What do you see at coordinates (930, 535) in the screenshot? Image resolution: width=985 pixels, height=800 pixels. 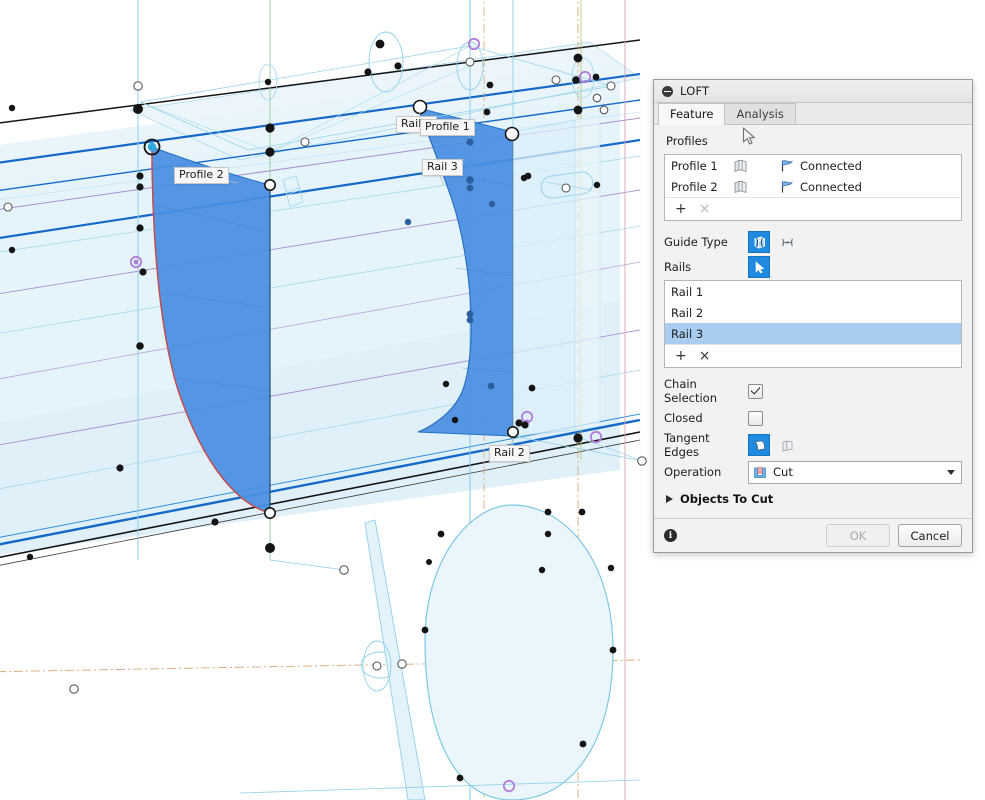 I see `cancel-button: Cancel` at bounding box center [930, 535].